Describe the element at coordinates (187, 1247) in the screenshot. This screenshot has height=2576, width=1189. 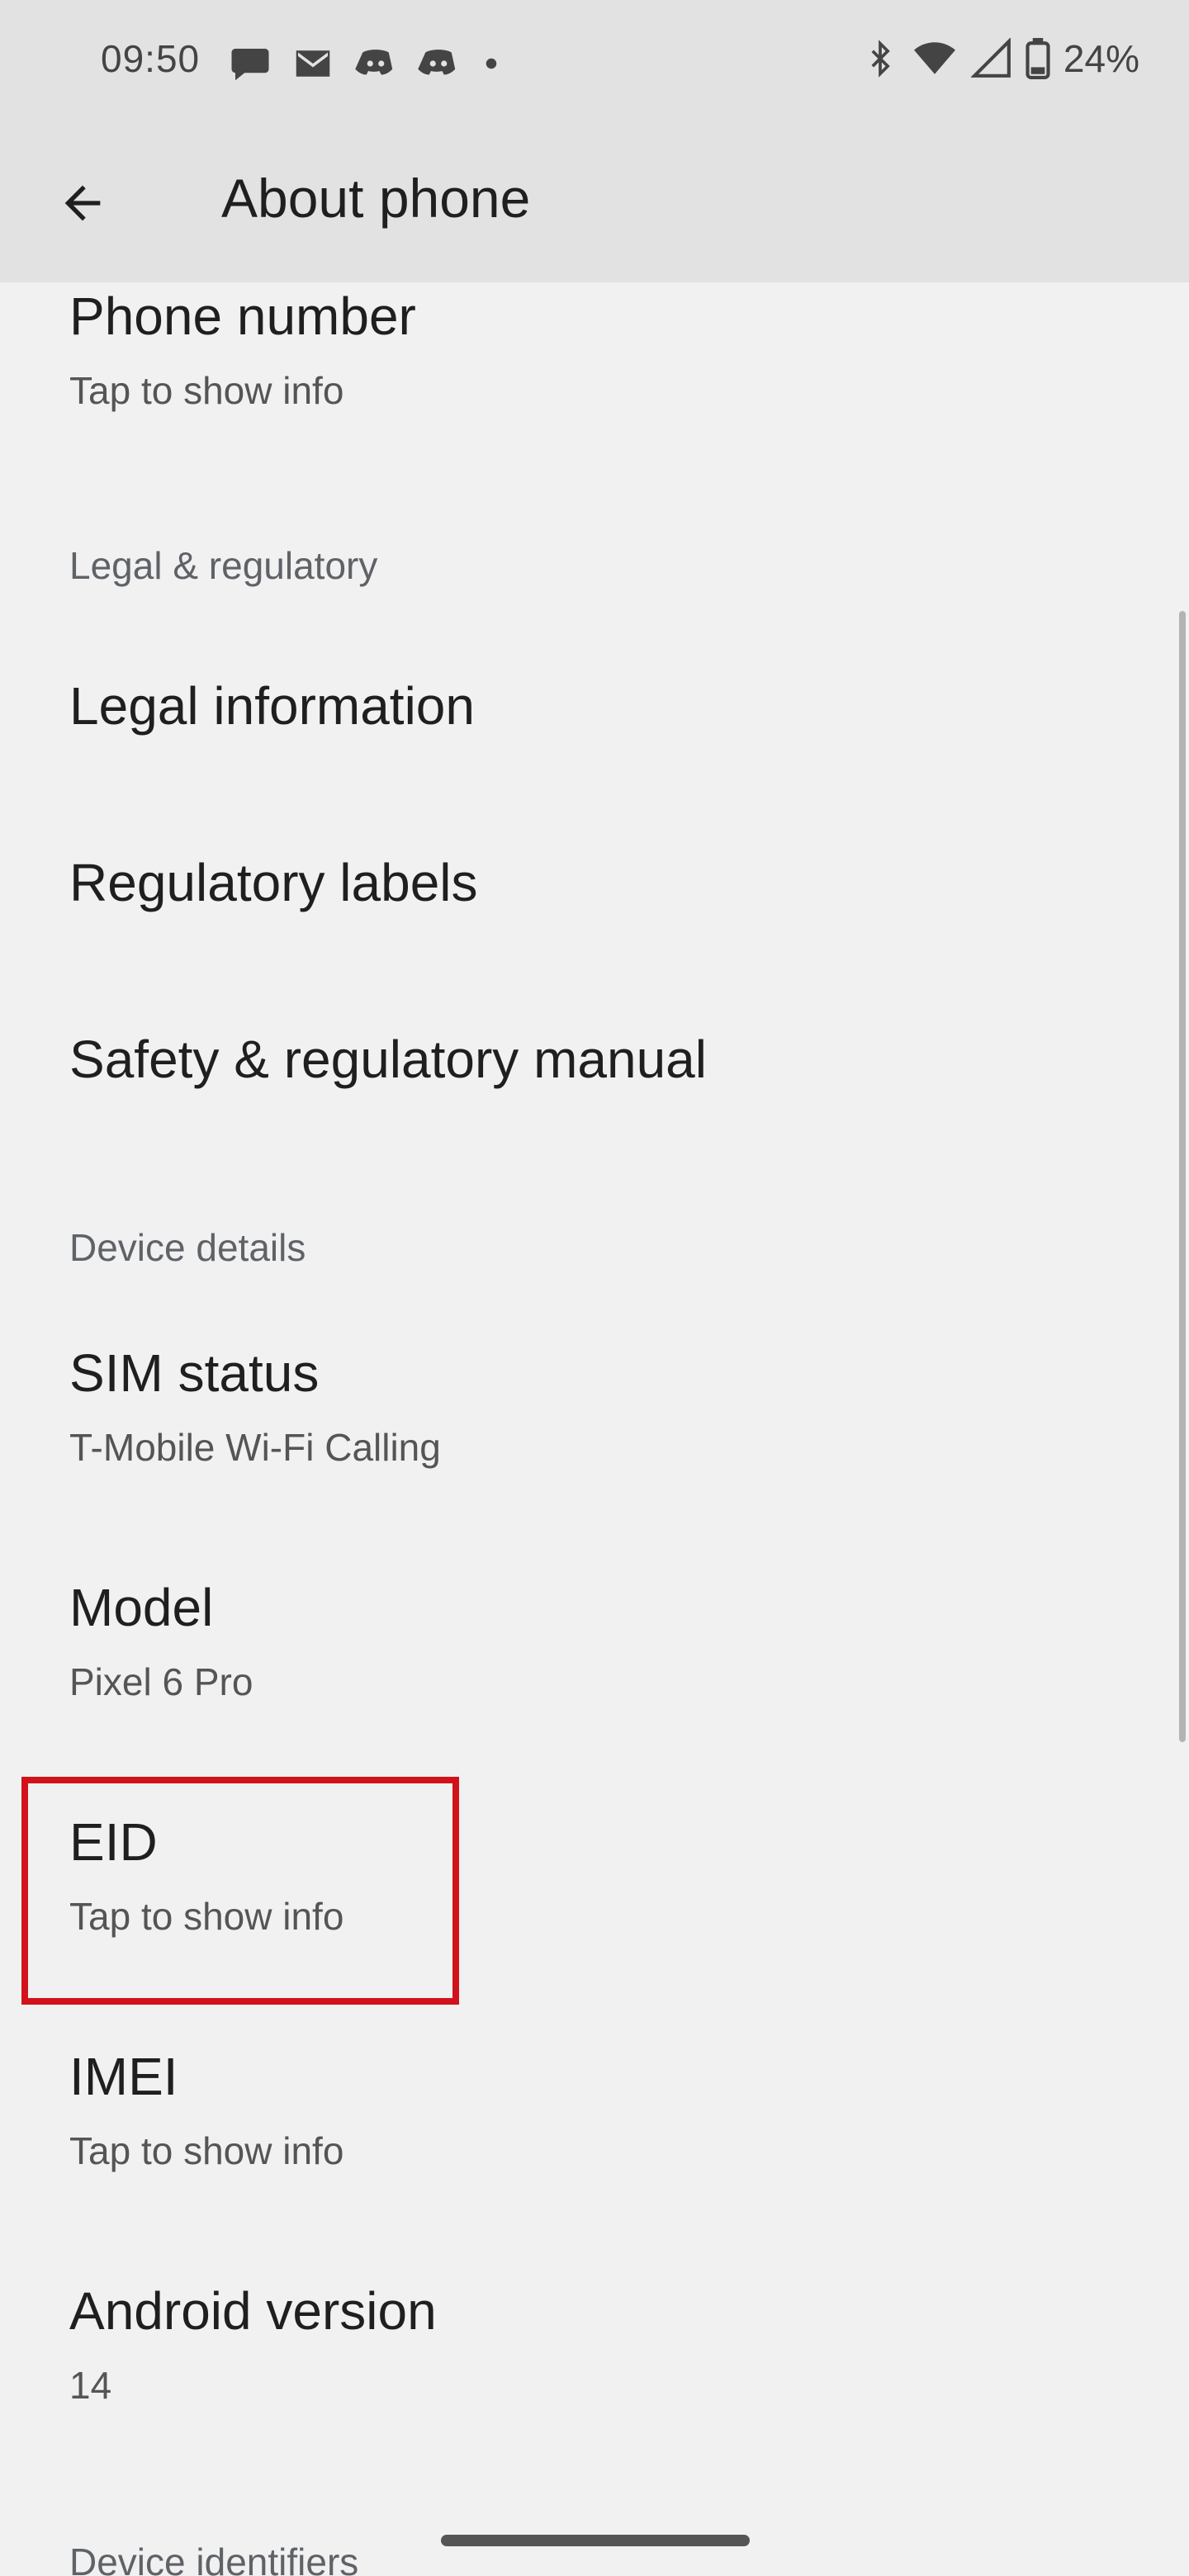
I see `section-header-device-details: Device details` at that location.